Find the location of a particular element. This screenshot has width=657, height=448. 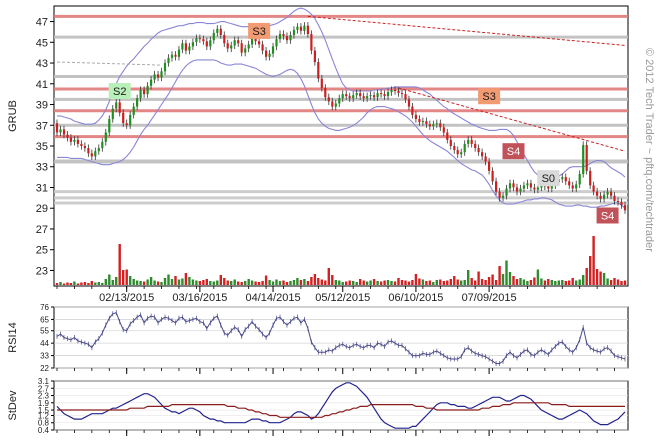

price-xtick-label: 06/10/2015 is located at coordinates (415, 298).